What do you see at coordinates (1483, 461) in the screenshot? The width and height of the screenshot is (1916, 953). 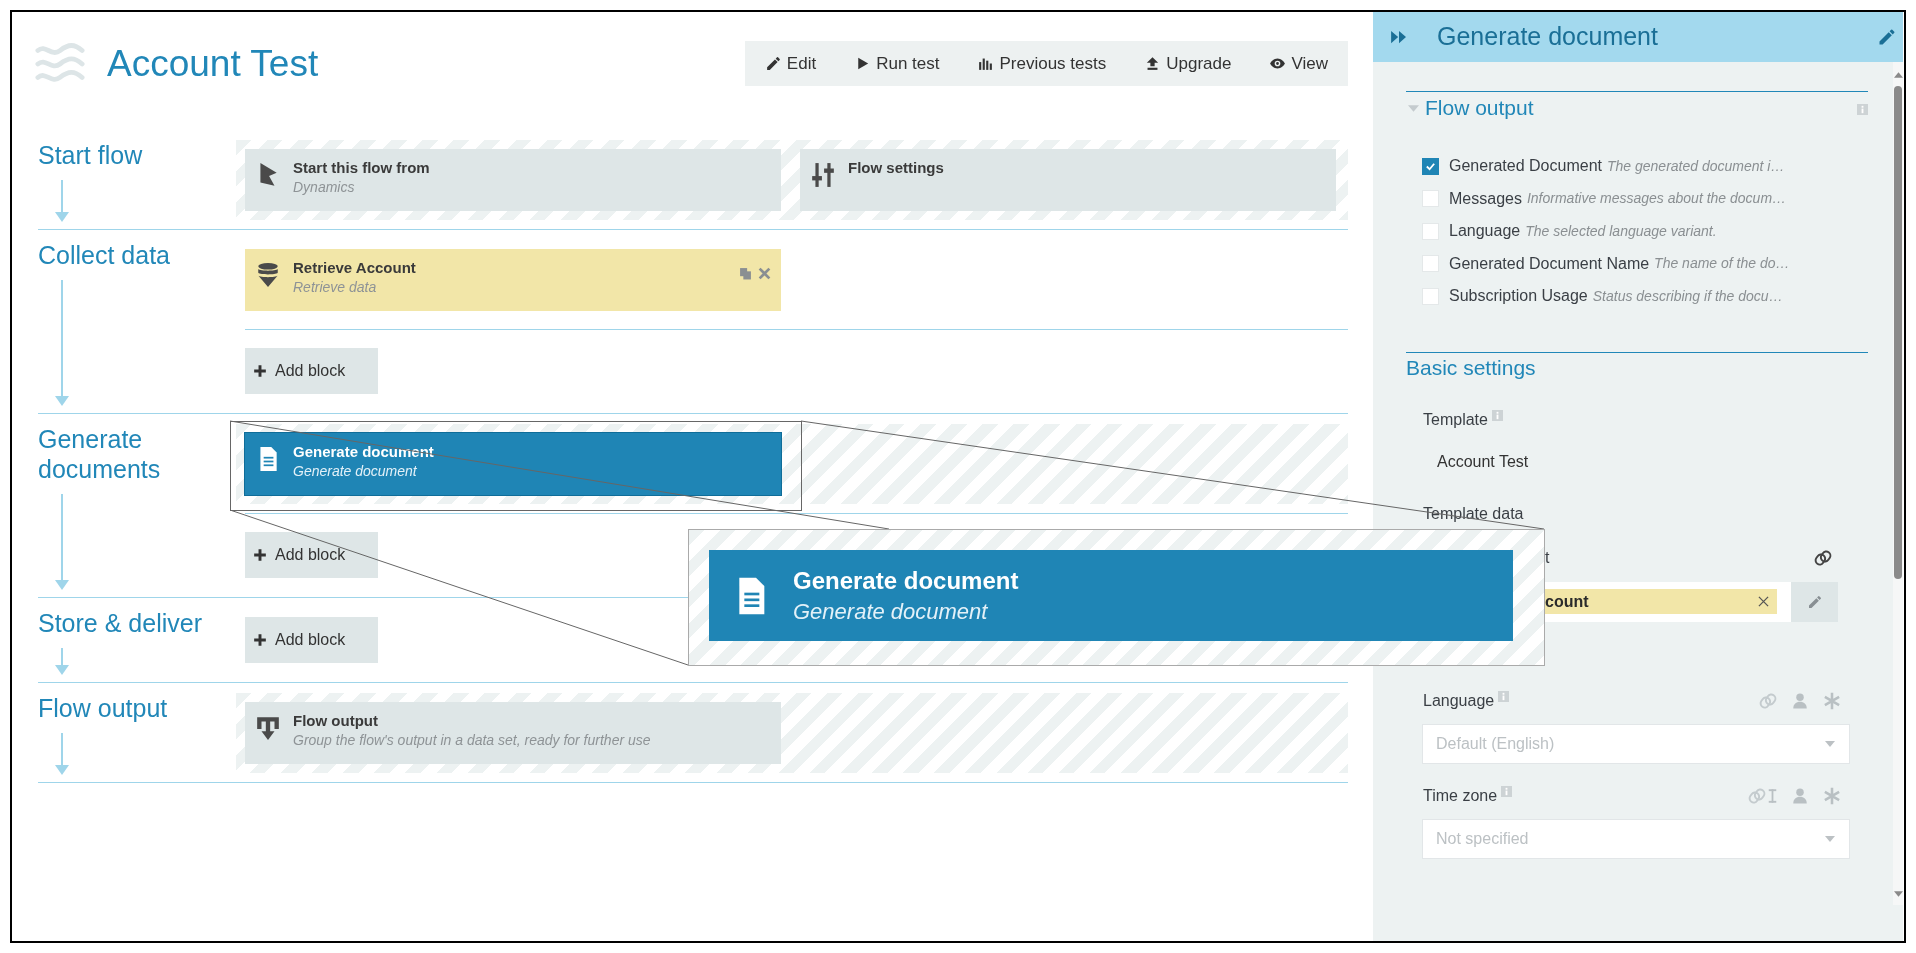 I see `template-value: Account Test` at bounding box center [1483, 461].